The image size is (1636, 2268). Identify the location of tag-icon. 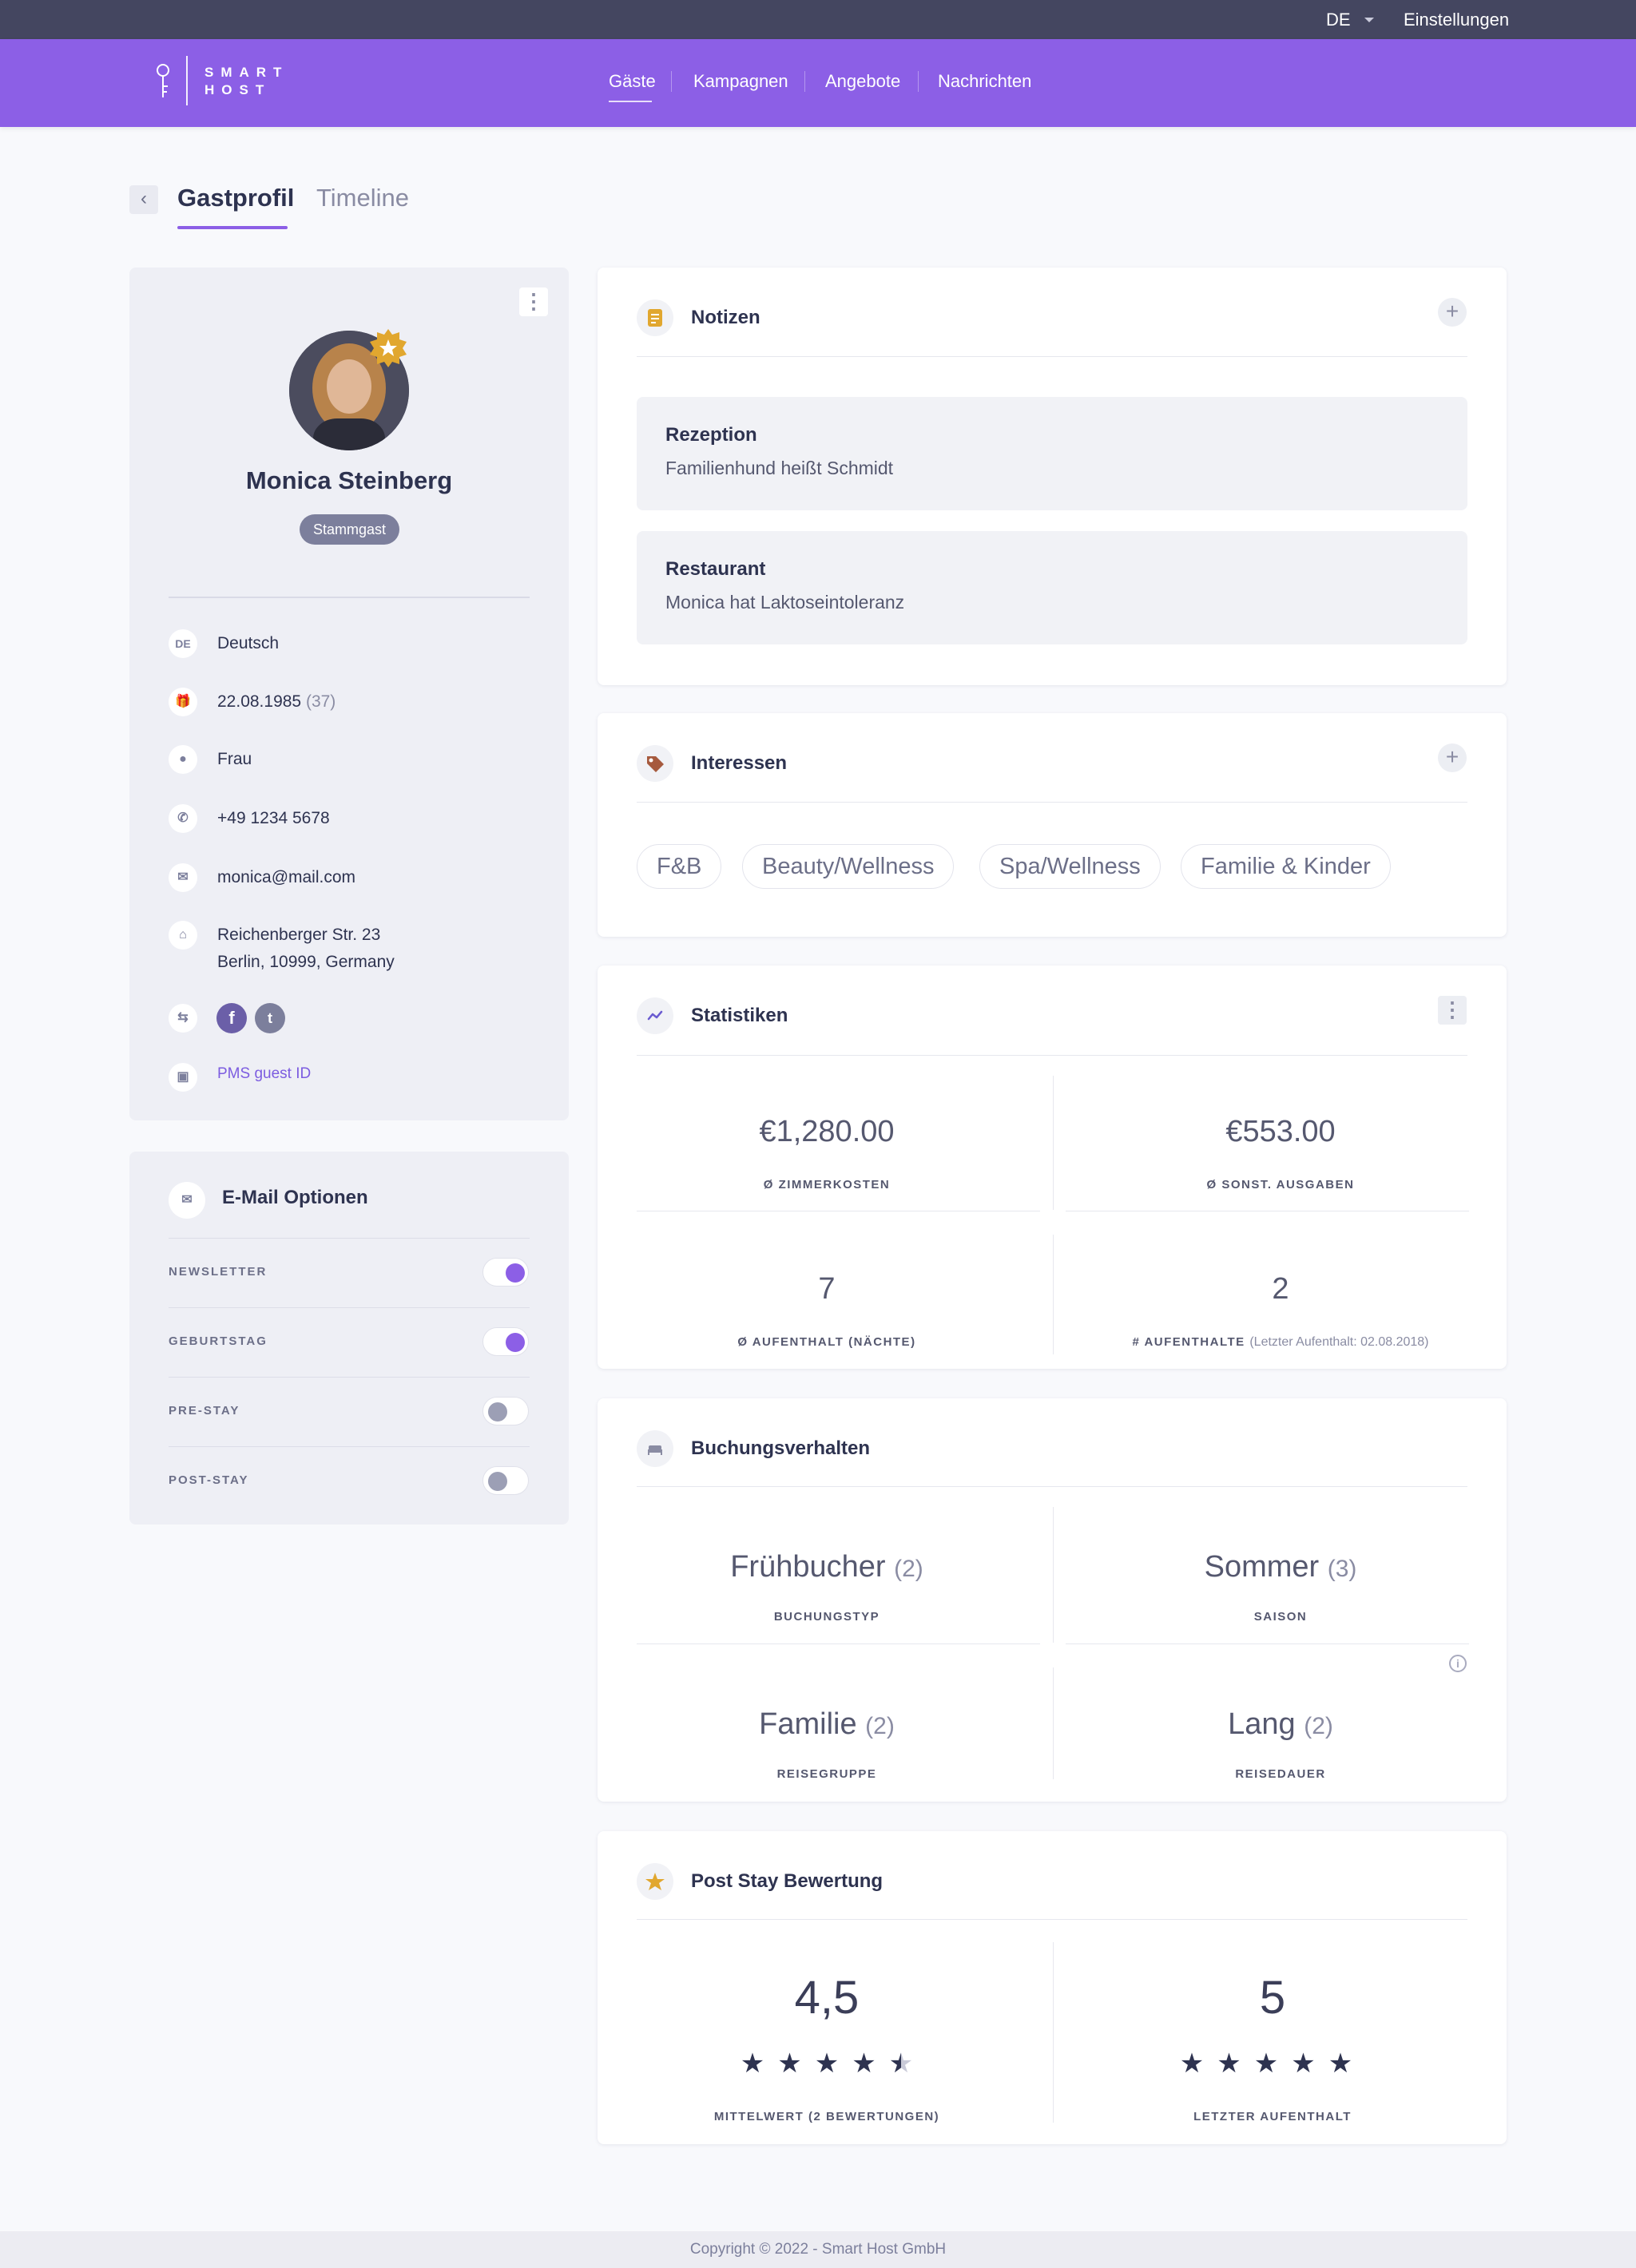
(655, 764).